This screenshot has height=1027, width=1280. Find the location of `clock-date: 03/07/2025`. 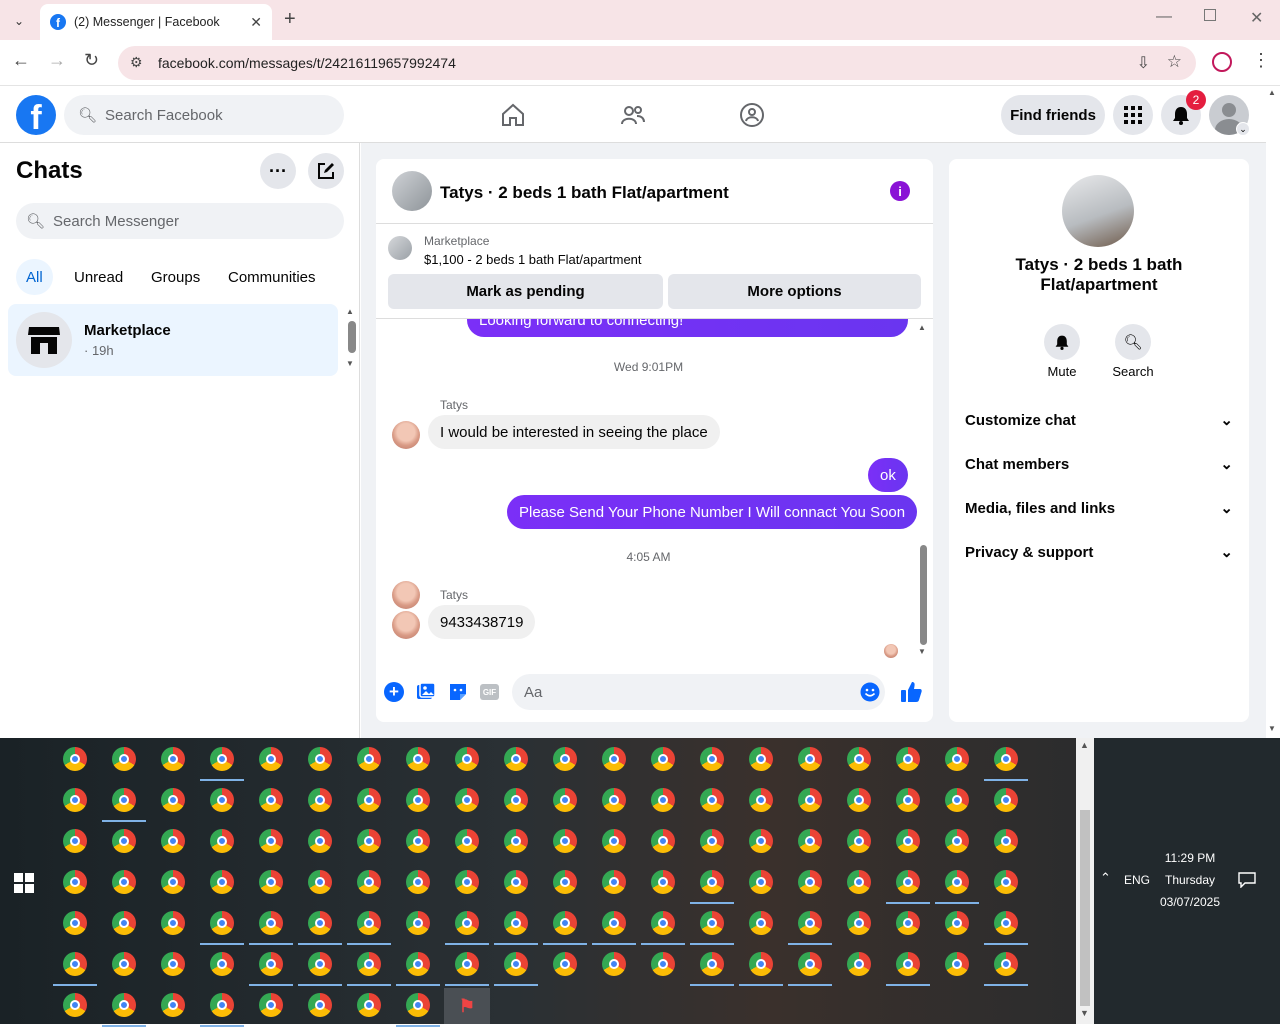

clock-date: 03/07/2025 is located at coordinates (1190, 902).